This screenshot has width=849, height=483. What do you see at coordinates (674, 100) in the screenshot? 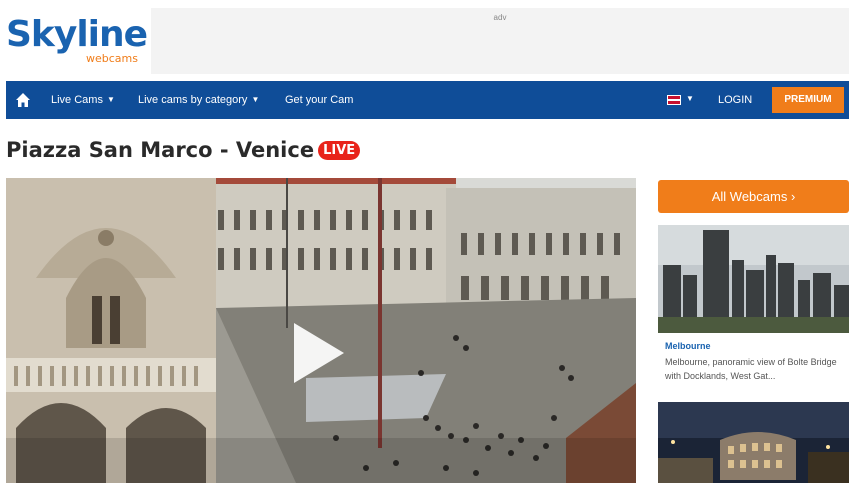
I see `uk-flag-icon` at bounding box center [674, 100].